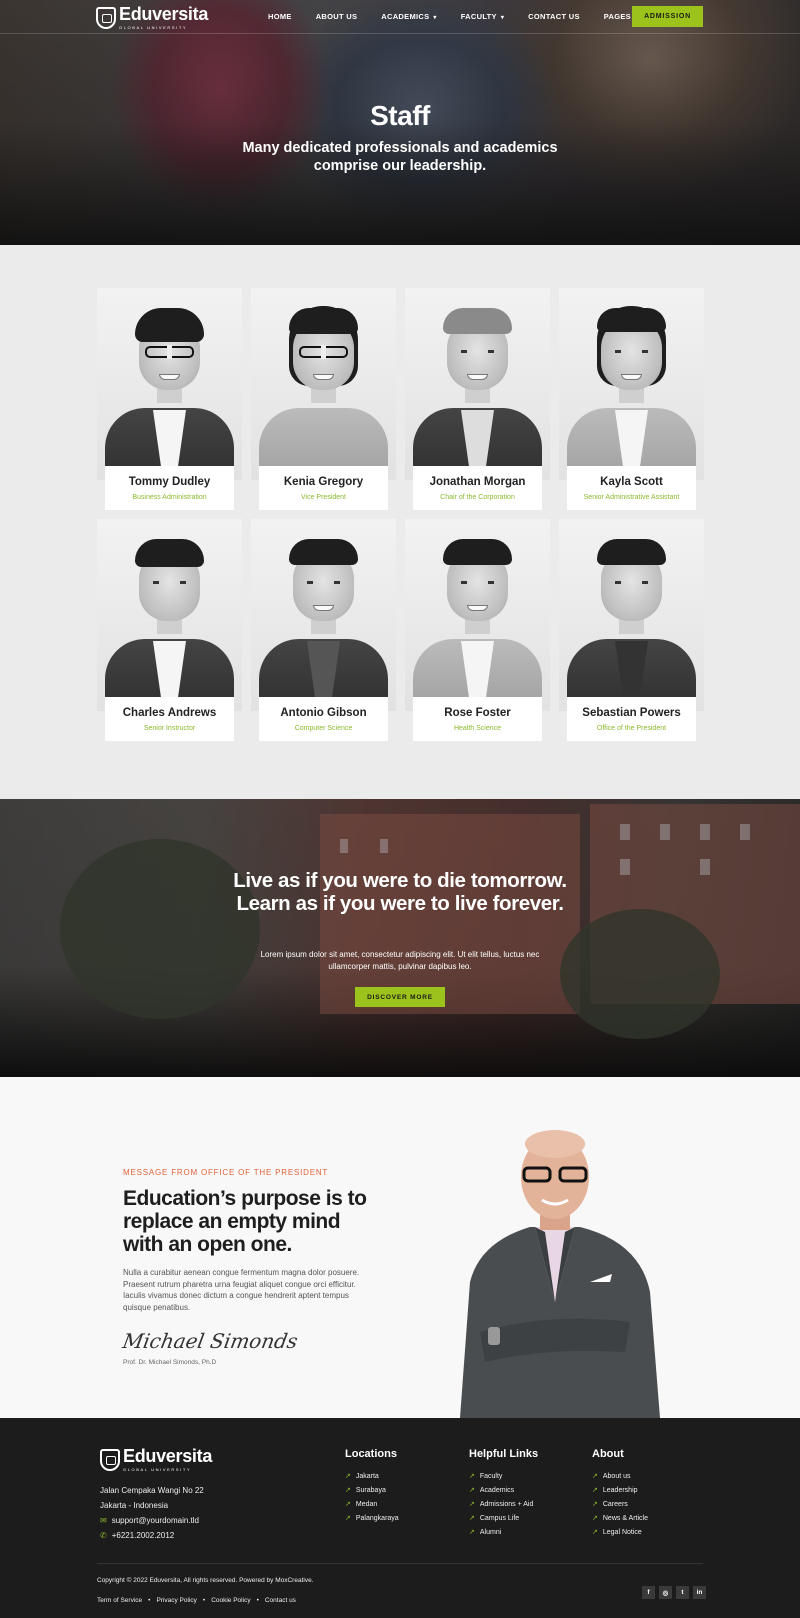 This screenshot has height=1618, width=800. Describe the element at coordinates (176, 1600) in the screenshot. I see `legal-link: Privacy Policy` at that location.